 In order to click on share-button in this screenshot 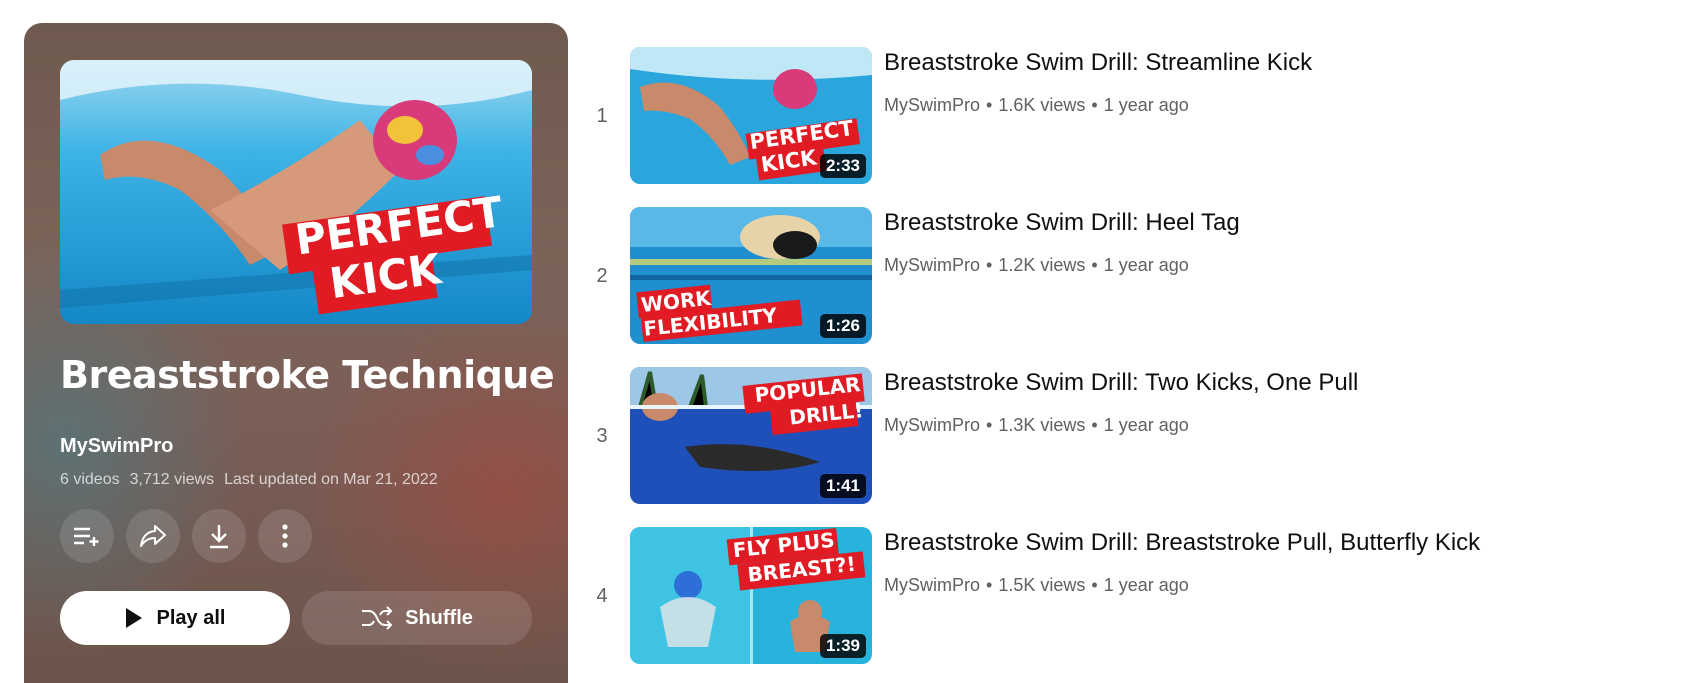, I will do `click(153, 536)`.